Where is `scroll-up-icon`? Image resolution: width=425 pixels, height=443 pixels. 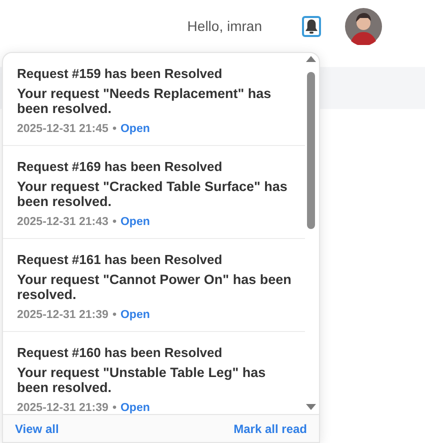
scroll-up-icon is located at coordinates (311, 59).